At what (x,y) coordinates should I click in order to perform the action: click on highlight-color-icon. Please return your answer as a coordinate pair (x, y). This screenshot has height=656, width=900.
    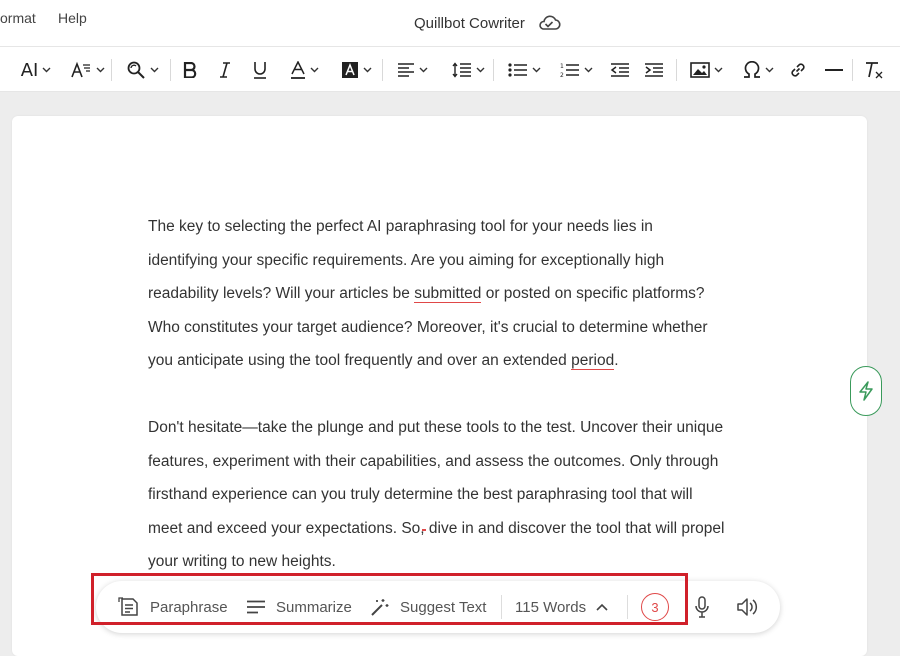
    Looking at the image, I should click on (349, 70).